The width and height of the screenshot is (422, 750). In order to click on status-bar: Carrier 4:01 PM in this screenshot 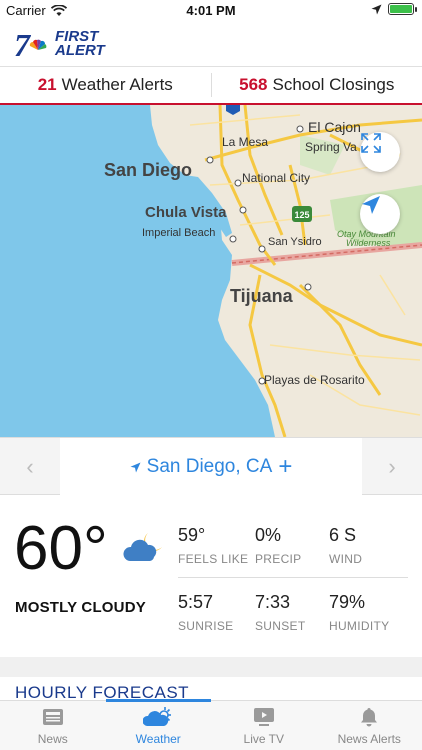, I will do `click(211, 11)`.